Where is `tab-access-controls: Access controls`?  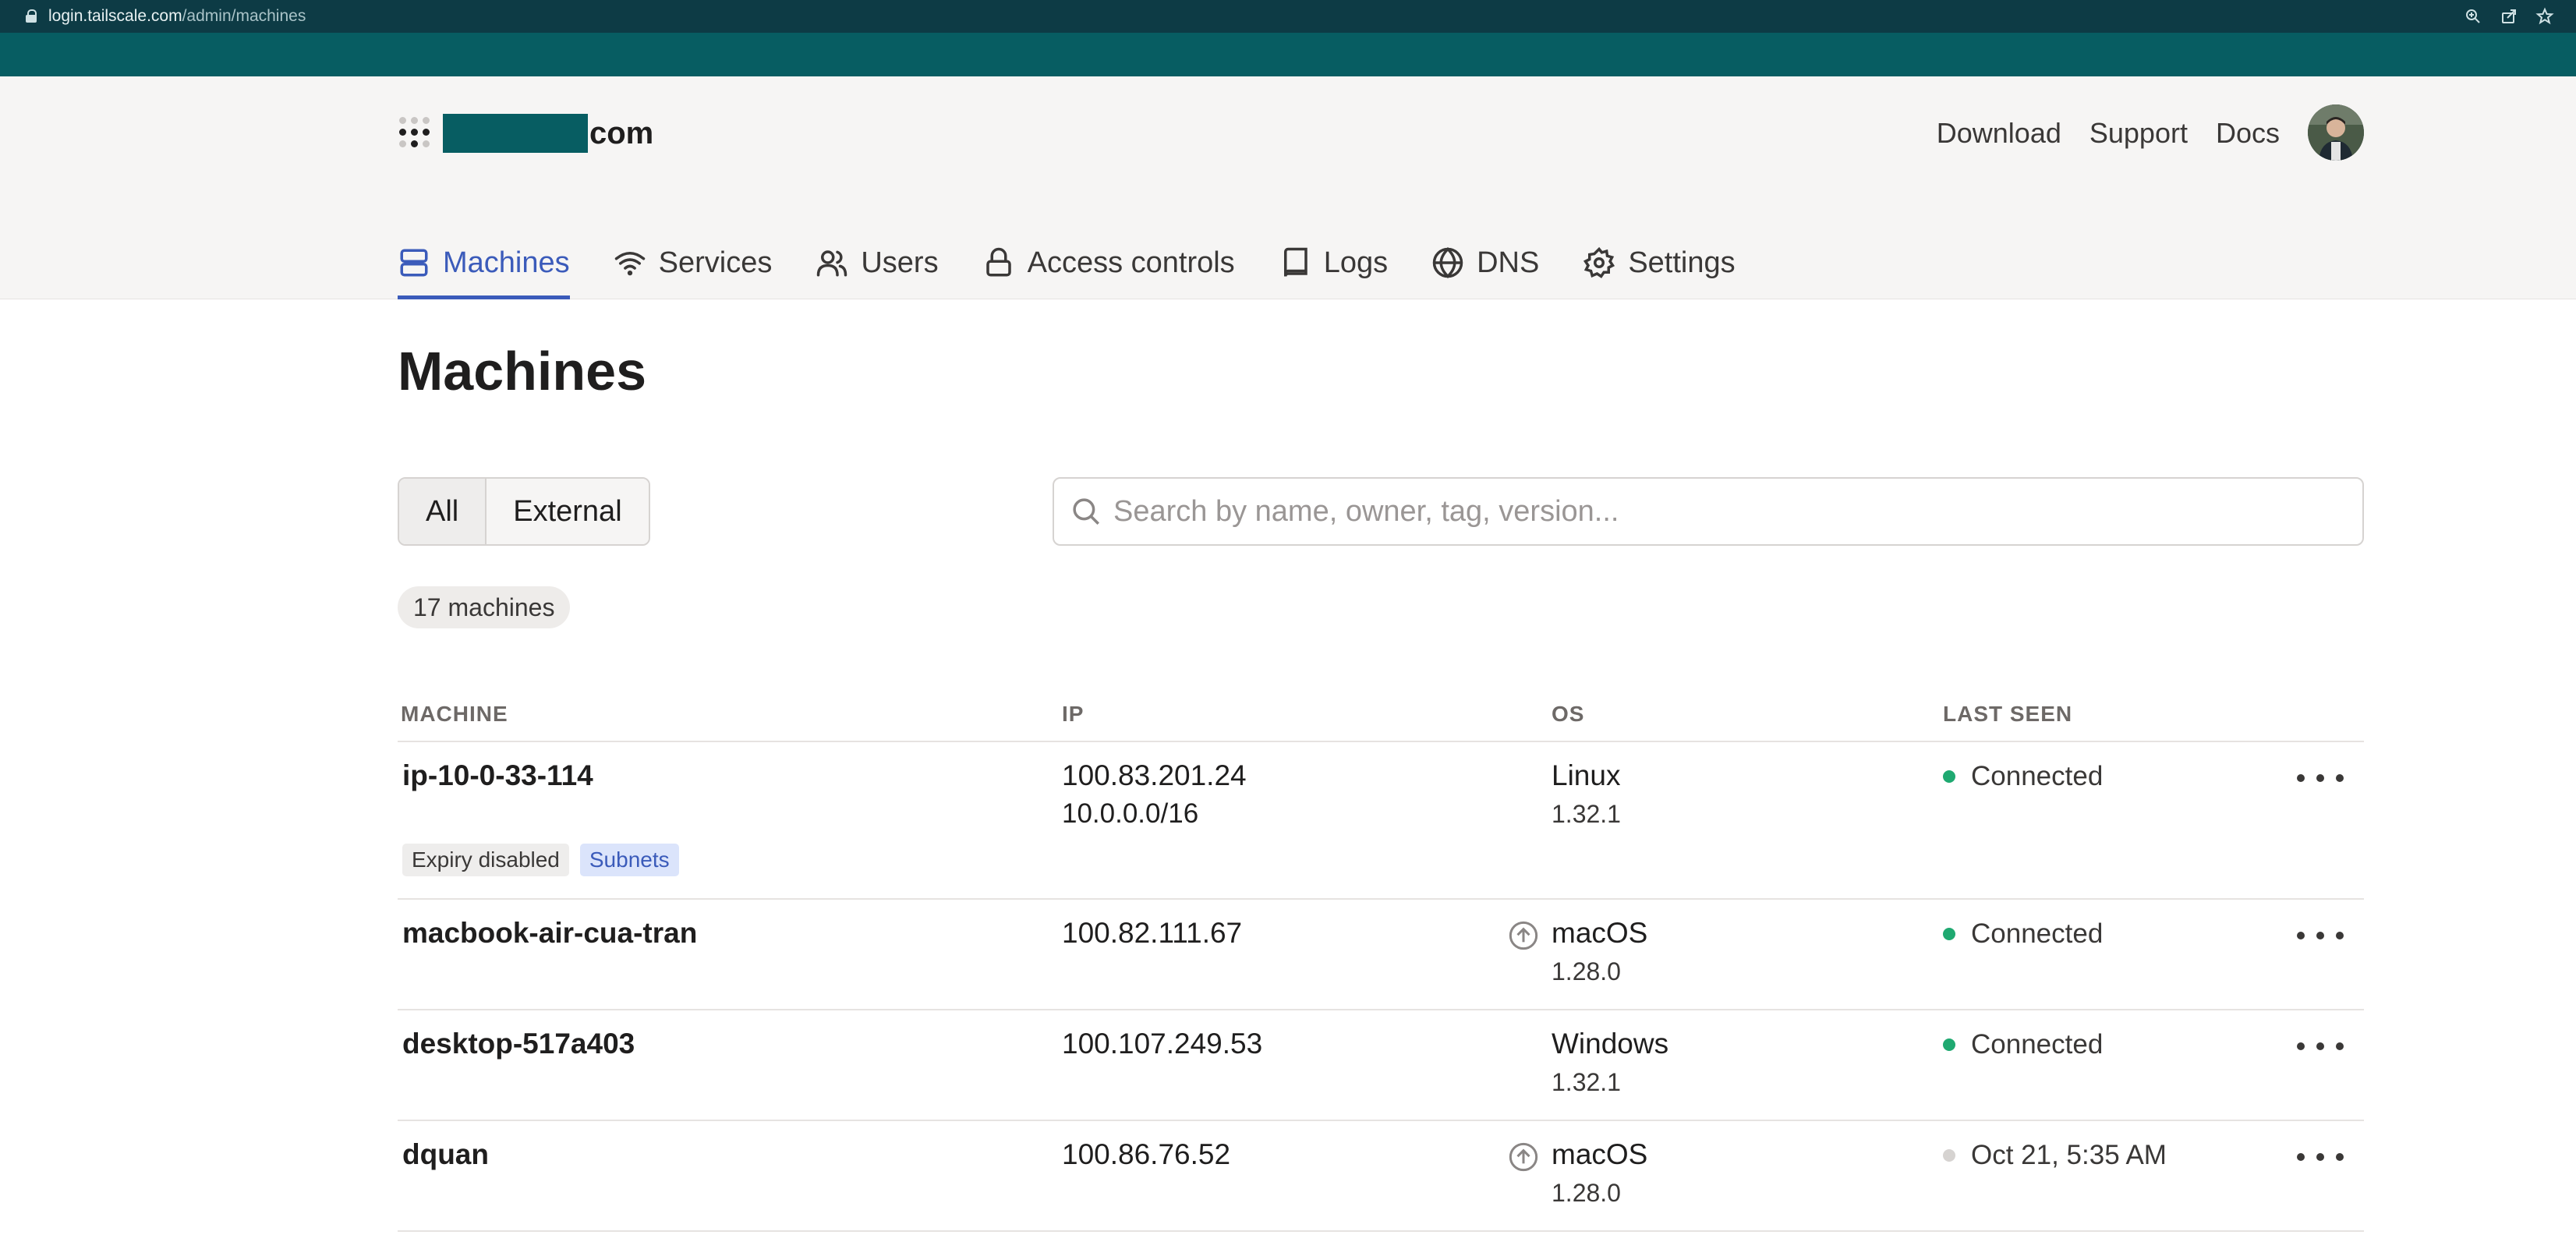
tab-access-controls: Access controls is located at coordinates (1108, 262).